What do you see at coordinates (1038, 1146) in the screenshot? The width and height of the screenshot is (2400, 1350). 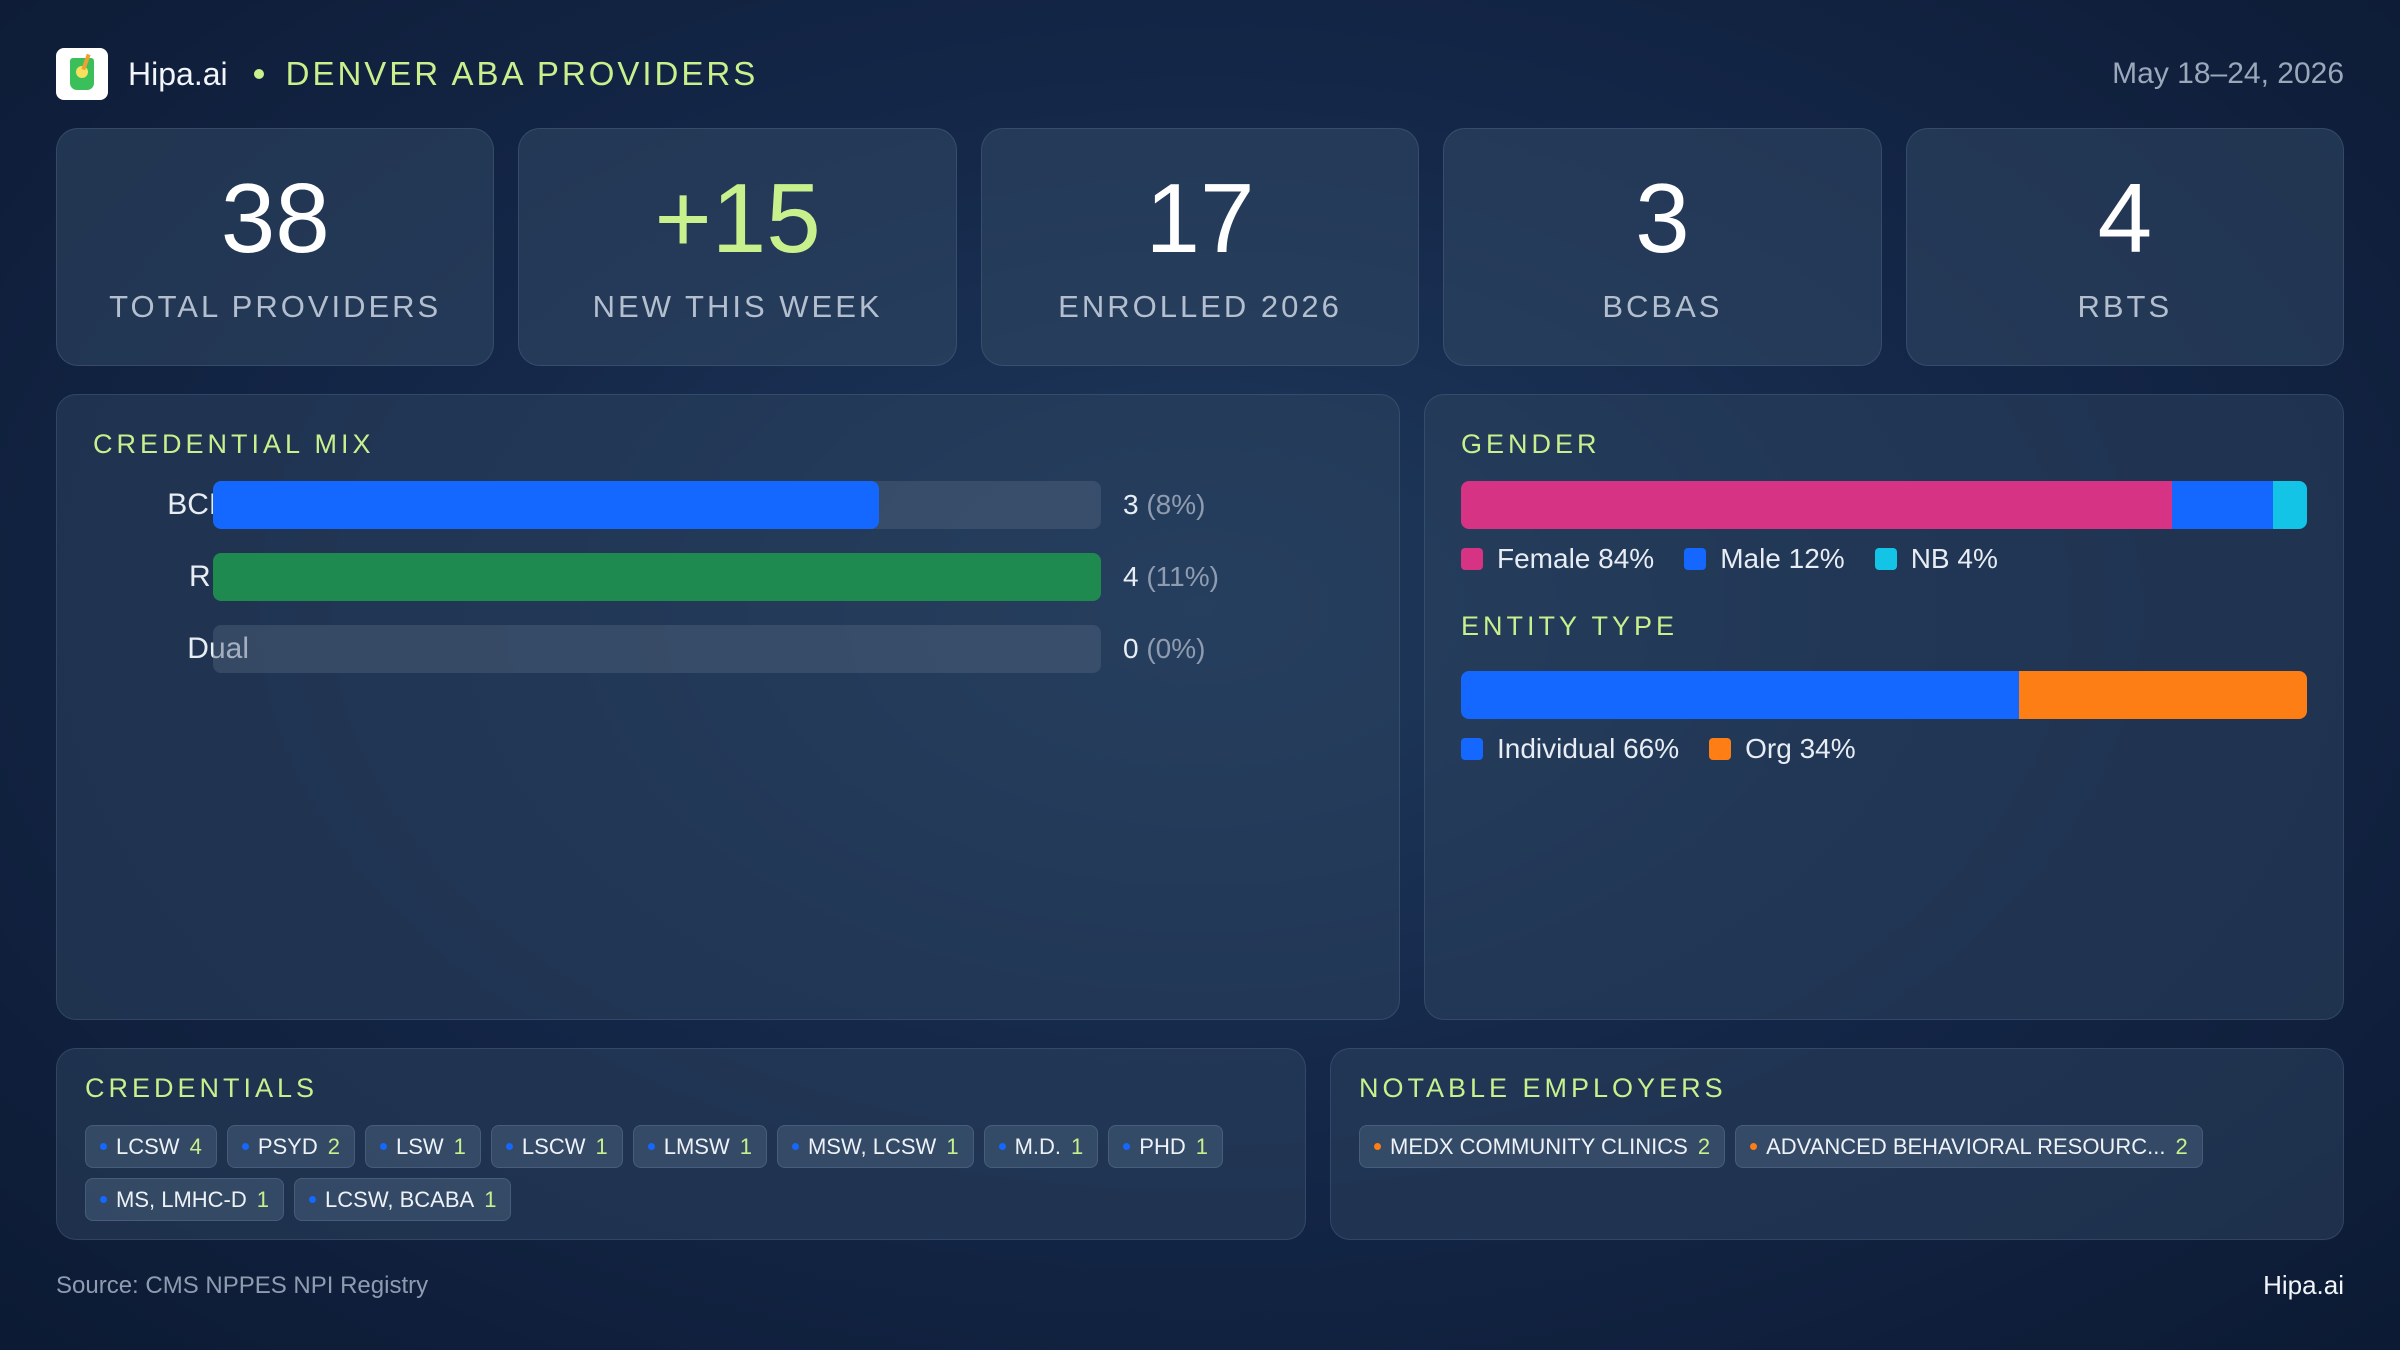 I see `chip-label: M.D.` at bounding box center [1038, 1146].